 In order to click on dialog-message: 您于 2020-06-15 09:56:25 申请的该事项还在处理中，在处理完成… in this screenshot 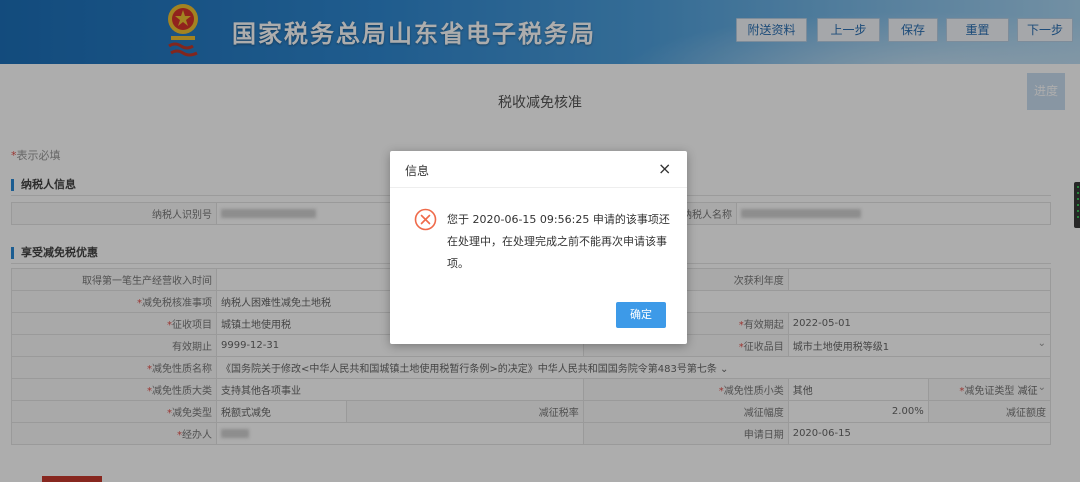, I will do `click(558, 241)`.